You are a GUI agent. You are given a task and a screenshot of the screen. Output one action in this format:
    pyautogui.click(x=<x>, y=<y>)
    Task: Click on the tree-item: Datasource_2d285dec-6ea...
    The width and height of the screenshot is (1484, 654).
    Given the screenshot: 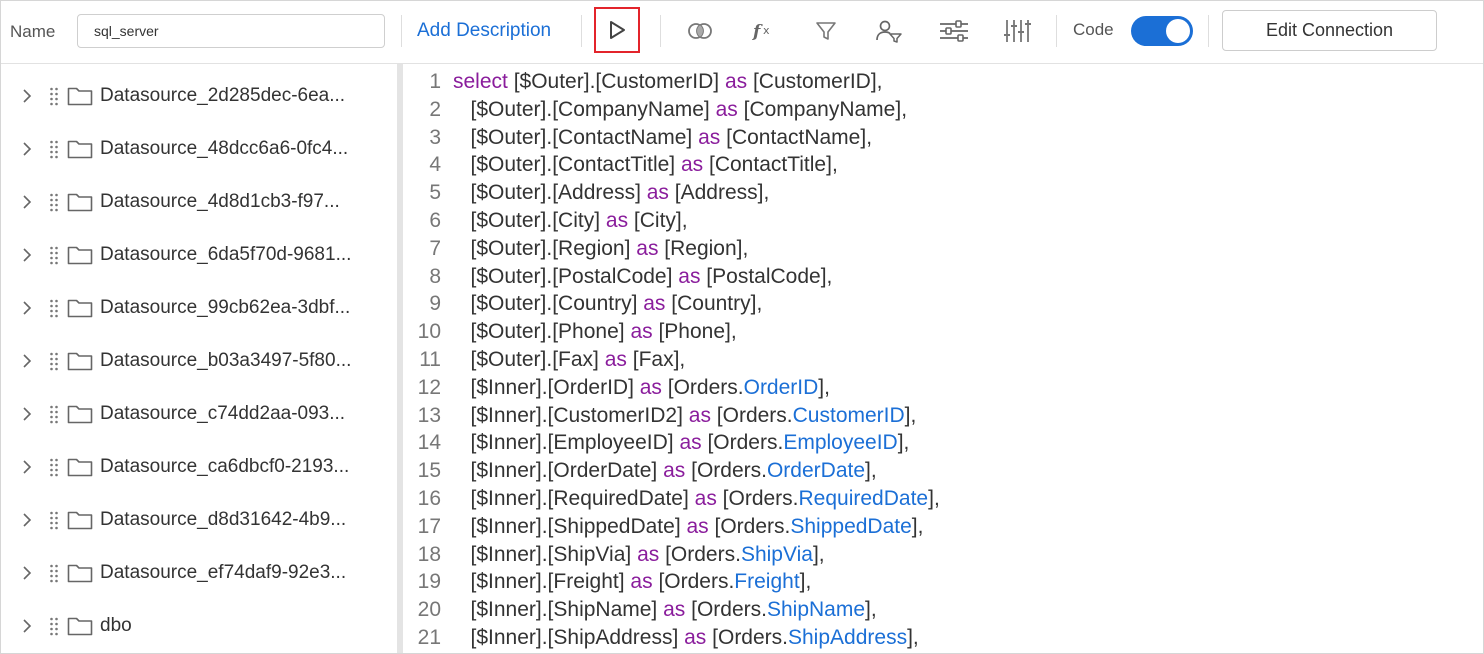 What is the action you would take?
    pyautogui.click(x=199, y=96)
    